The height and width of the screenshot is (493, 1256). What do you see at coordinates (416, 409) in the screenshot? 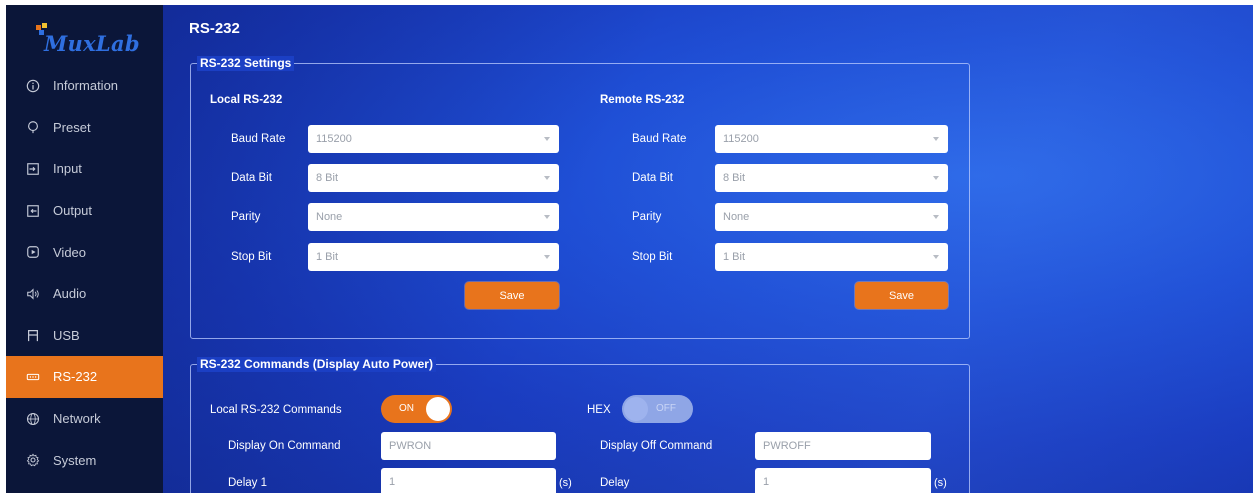
I see `local-commands-toggle: ON` at bounding box center [416, 409].